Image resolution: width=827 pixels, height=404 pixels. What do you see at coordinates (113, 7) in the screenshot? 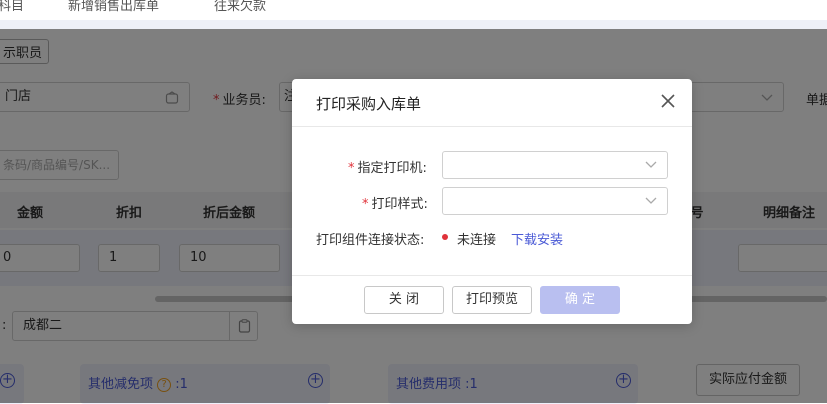
I see `tab-new-sales-outbound: 新增销售出库单` at bounding box center [113, 7].